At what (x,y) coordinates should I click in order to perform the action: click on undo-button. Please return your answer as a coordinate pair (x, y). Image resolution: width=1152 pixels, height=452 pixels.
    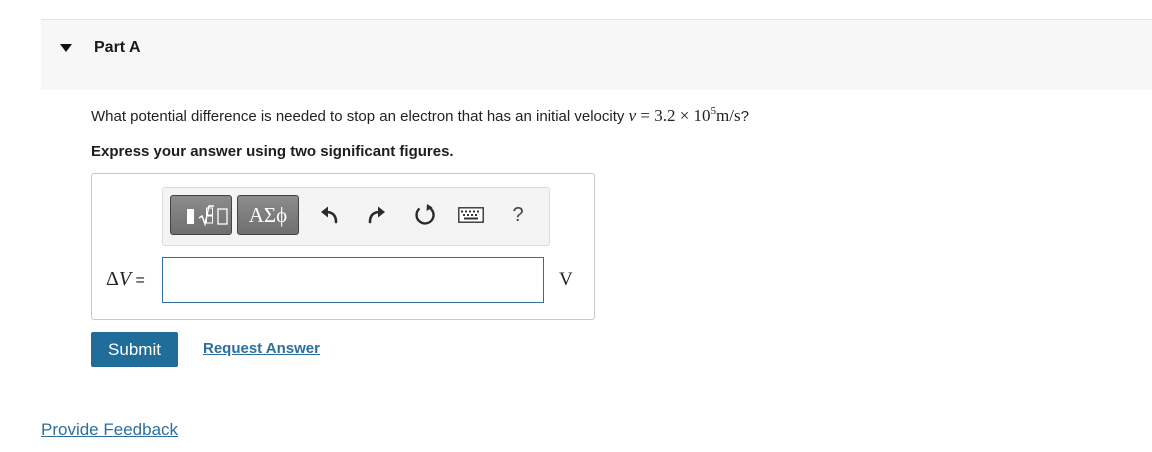
    Looking at the image, I should click on (329, 215).